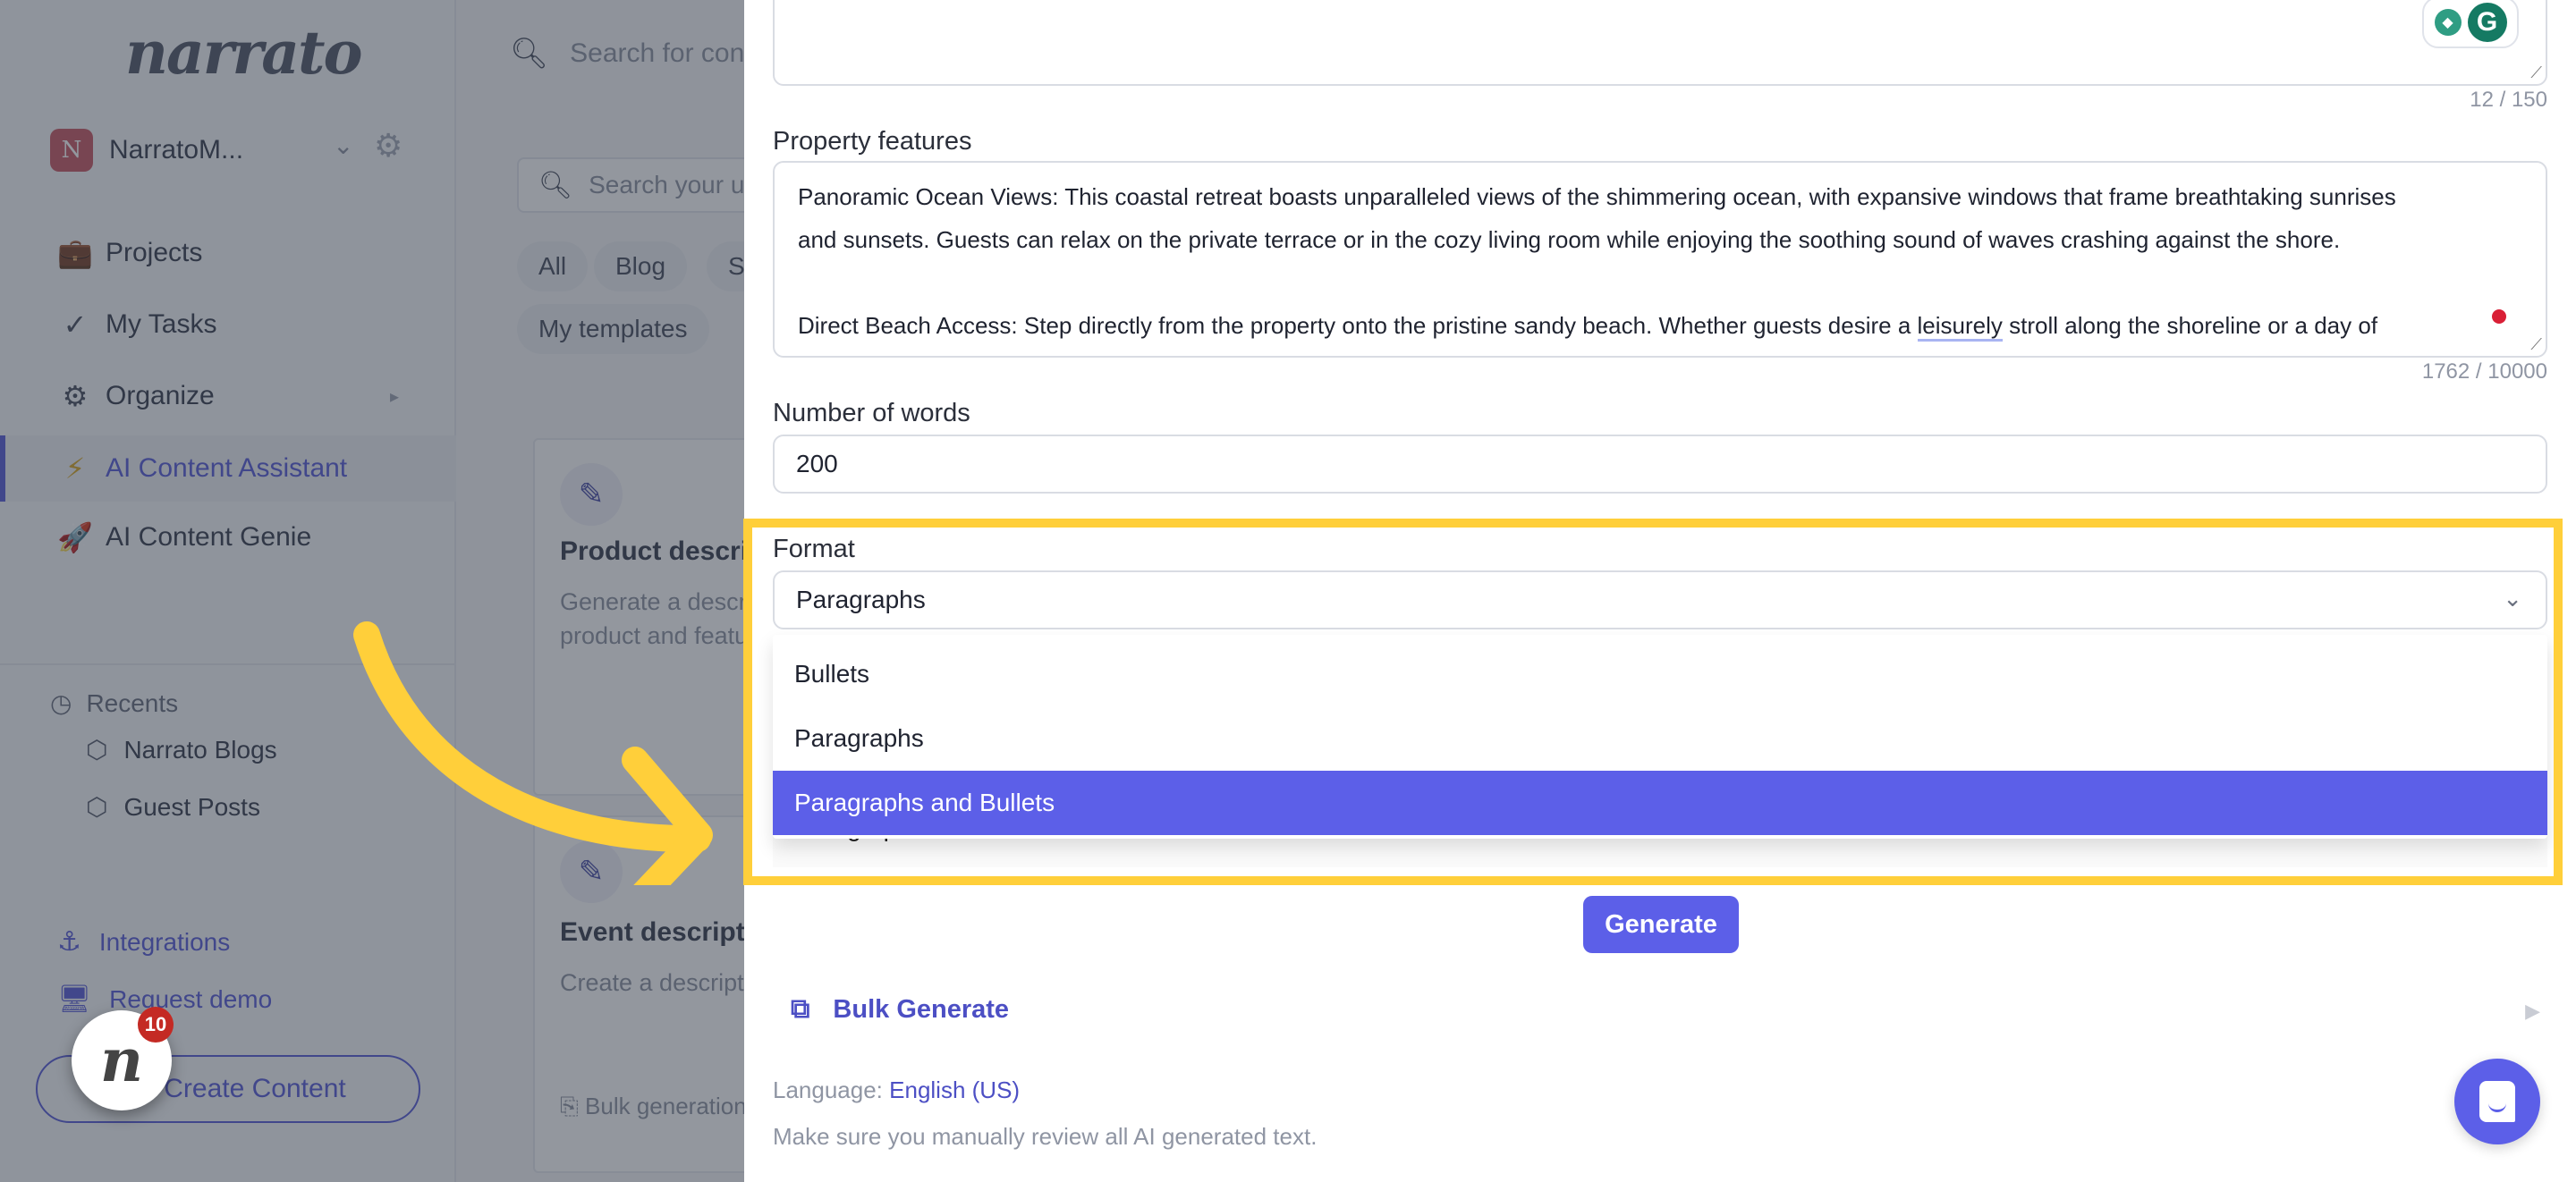  Describe the element at coordinates (2190, 325) in the screenshot. I see `text-fragment: stroll along the shoreline or a day of` at that location.